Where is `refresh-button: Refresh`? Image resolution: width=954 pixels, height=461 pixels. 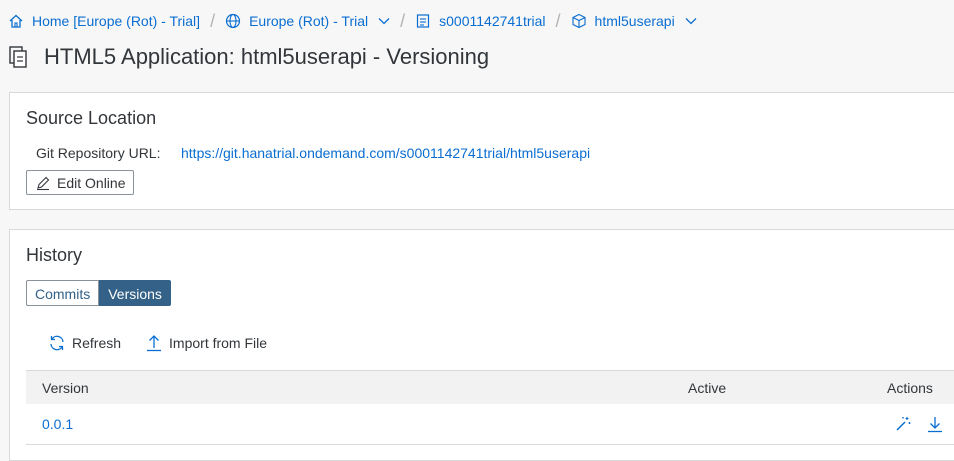 refresh-button: Refresh is located at coordinates (84, 343).